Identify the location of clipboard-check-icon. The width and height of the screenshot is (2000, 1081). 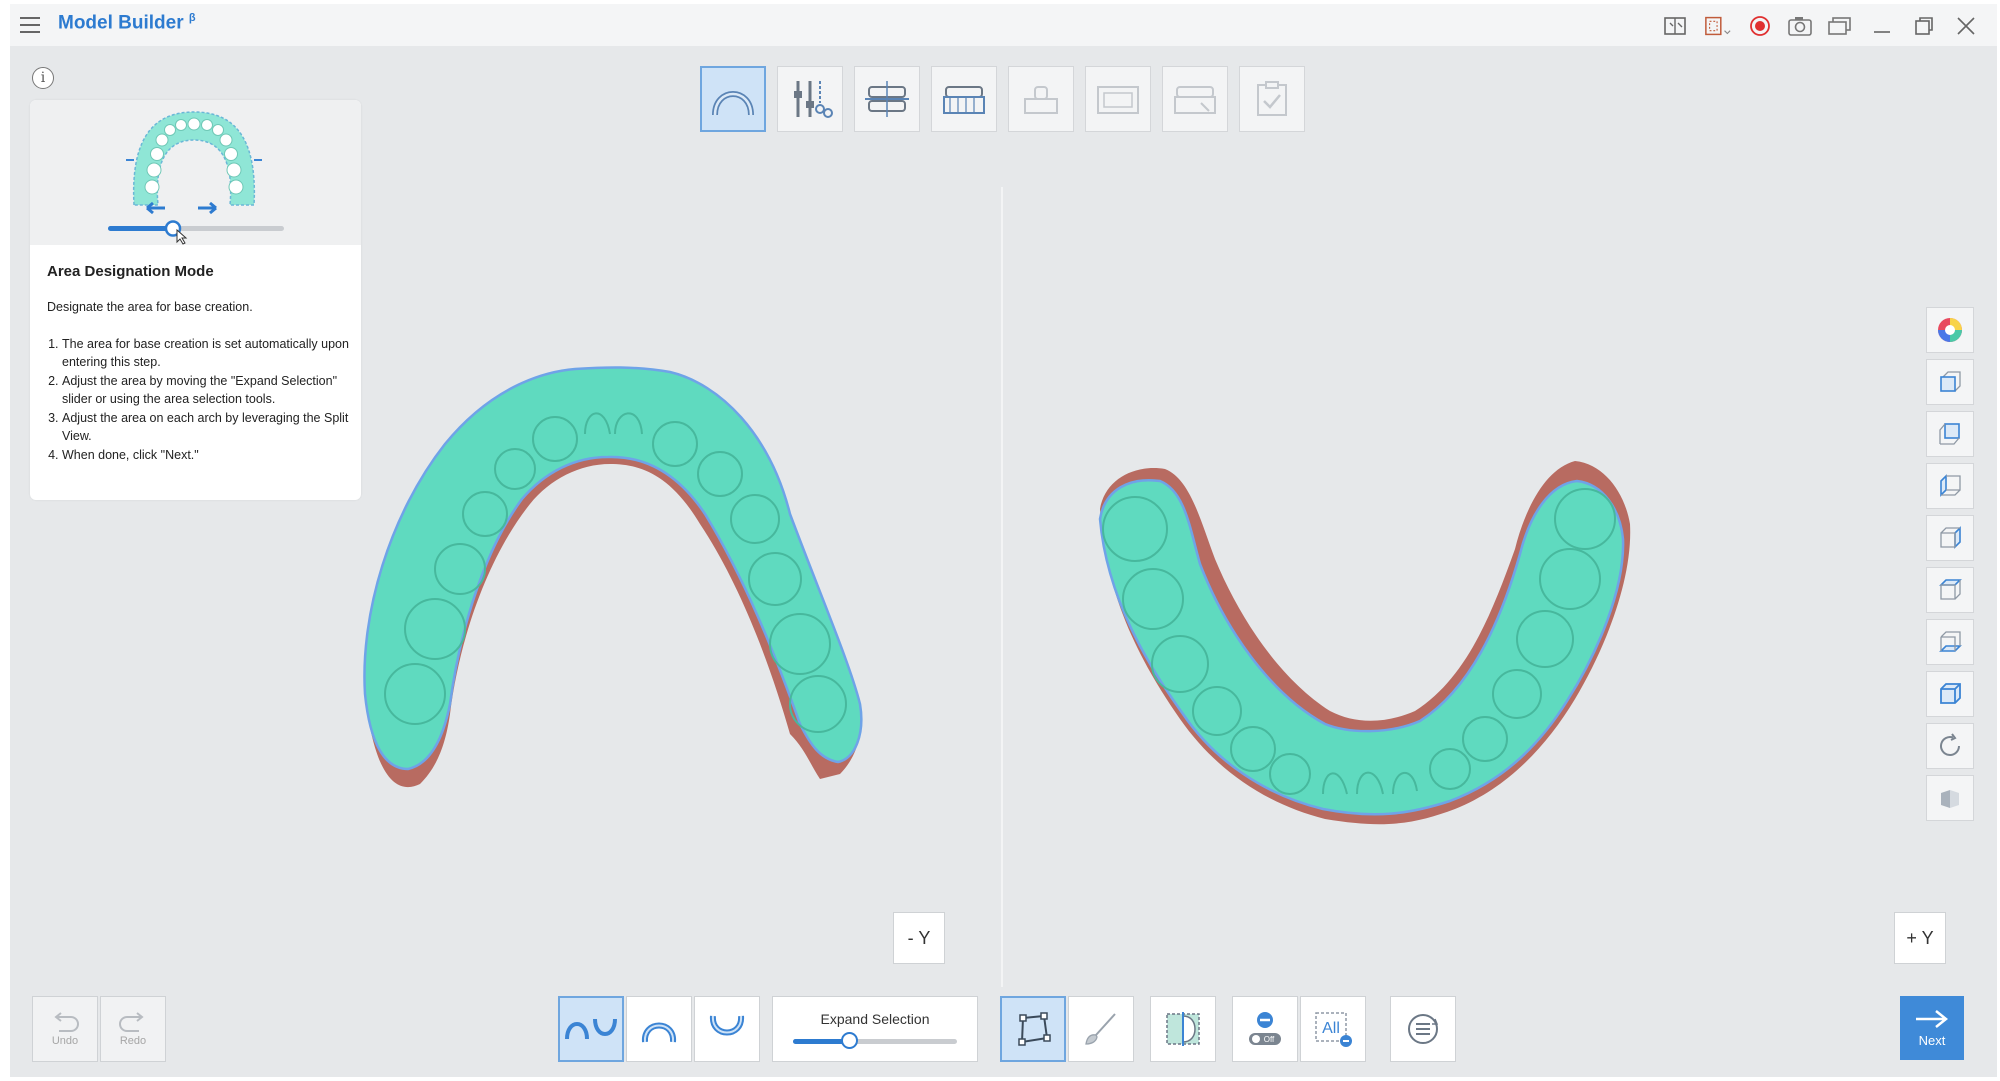
(1272, 98).